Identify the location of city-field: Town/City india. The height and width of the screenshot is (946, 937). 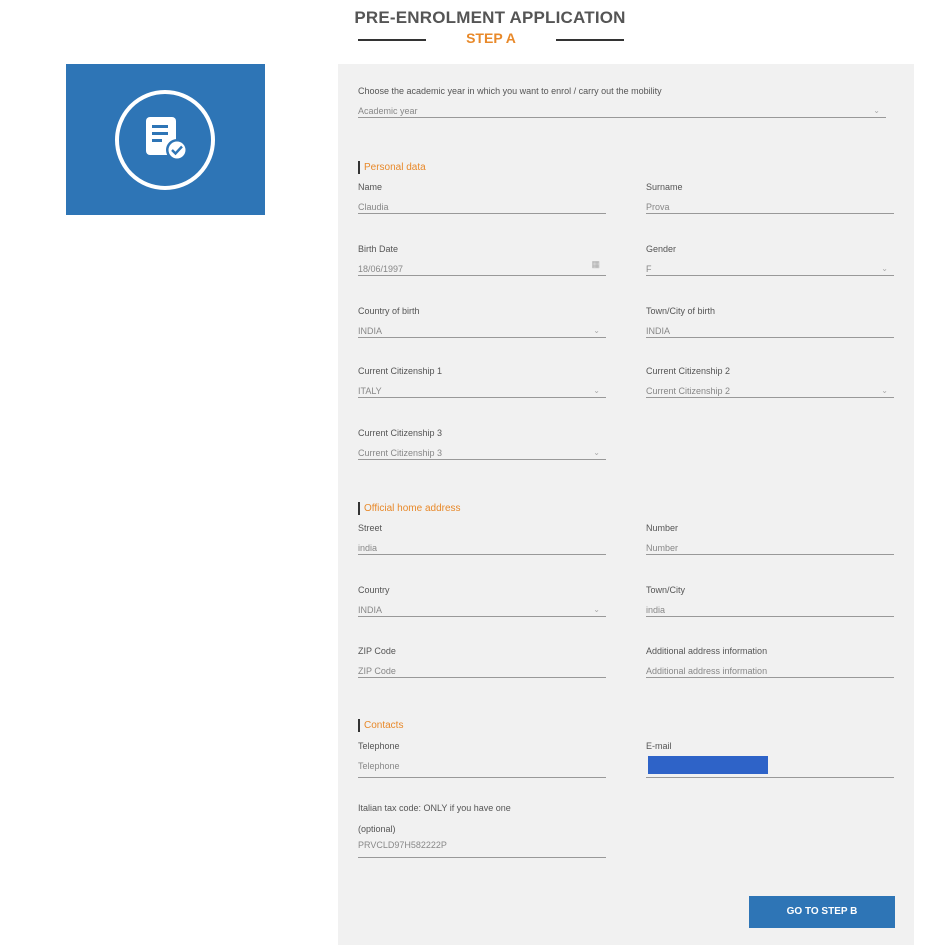
(770, 601).